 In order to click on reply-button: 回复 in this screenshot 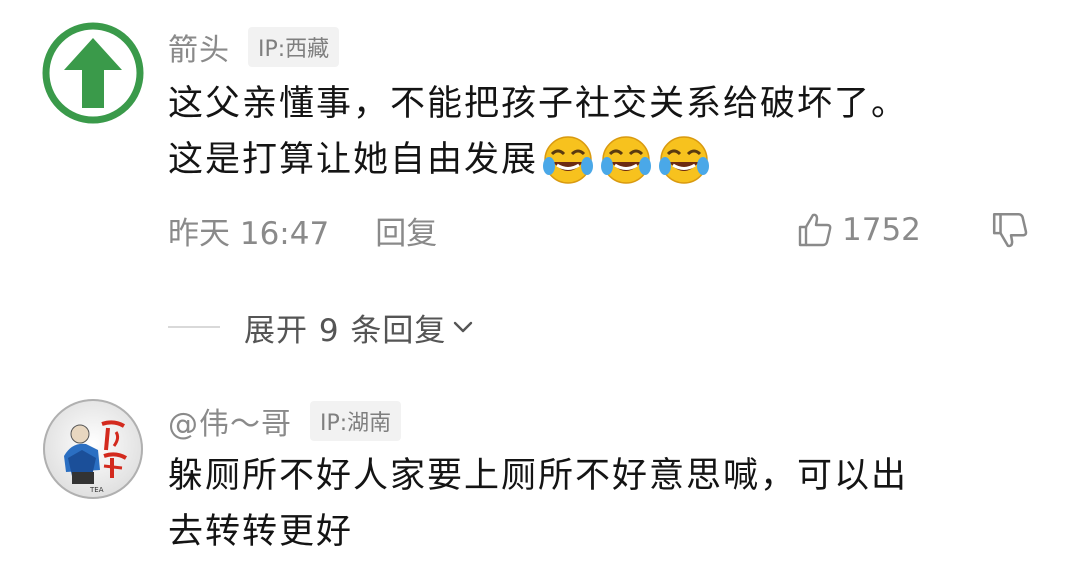, I will do `click(406, 230)`.